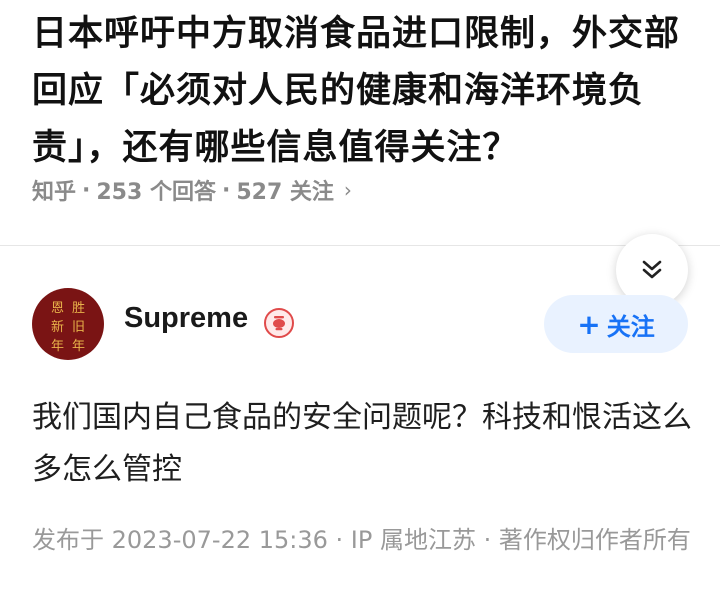 This screenshot has width=720, height=609. Describe the element at coordinates (57, 327) in the screenshot. I see `avatar-char: 新` at that location.